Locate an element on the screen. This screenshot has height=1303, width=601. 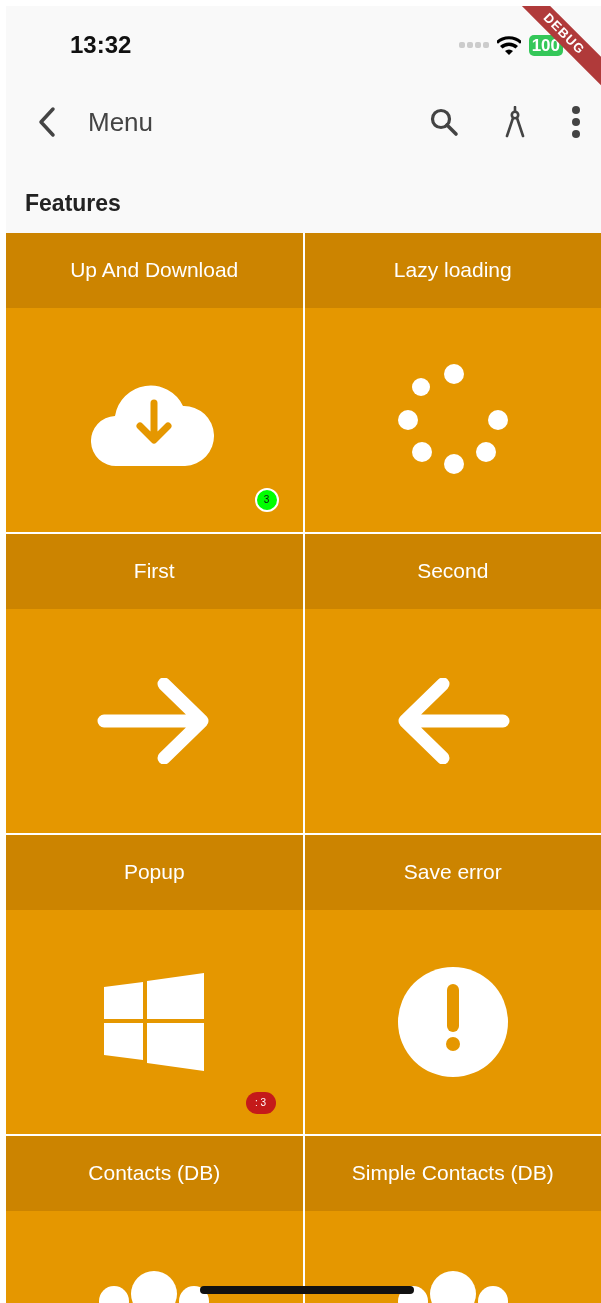
feature-tile: Popup : 3 is located at coordinates (154, 984).